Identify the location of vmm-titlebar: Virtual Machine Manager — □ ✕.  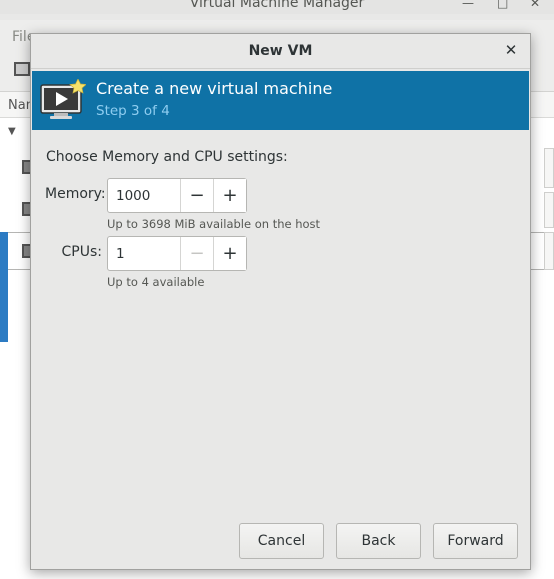
(277, 7).